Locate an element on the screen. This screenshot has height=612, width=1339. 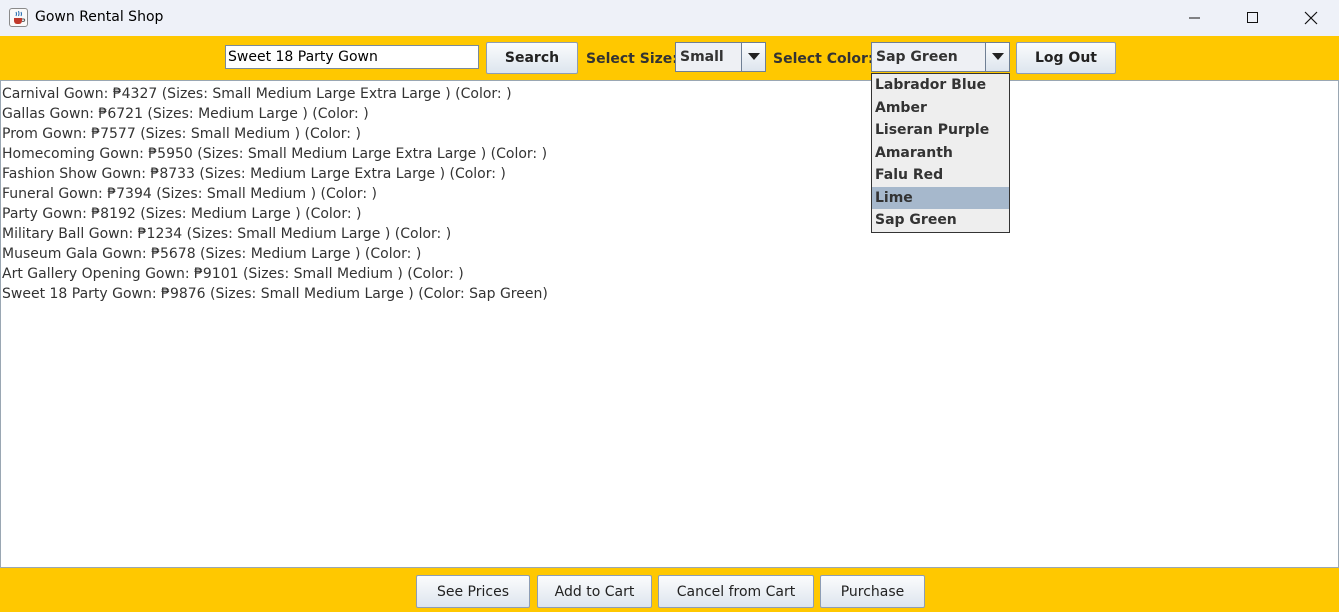
color-option: Liseran Purple is located at coordinates (940, 130).